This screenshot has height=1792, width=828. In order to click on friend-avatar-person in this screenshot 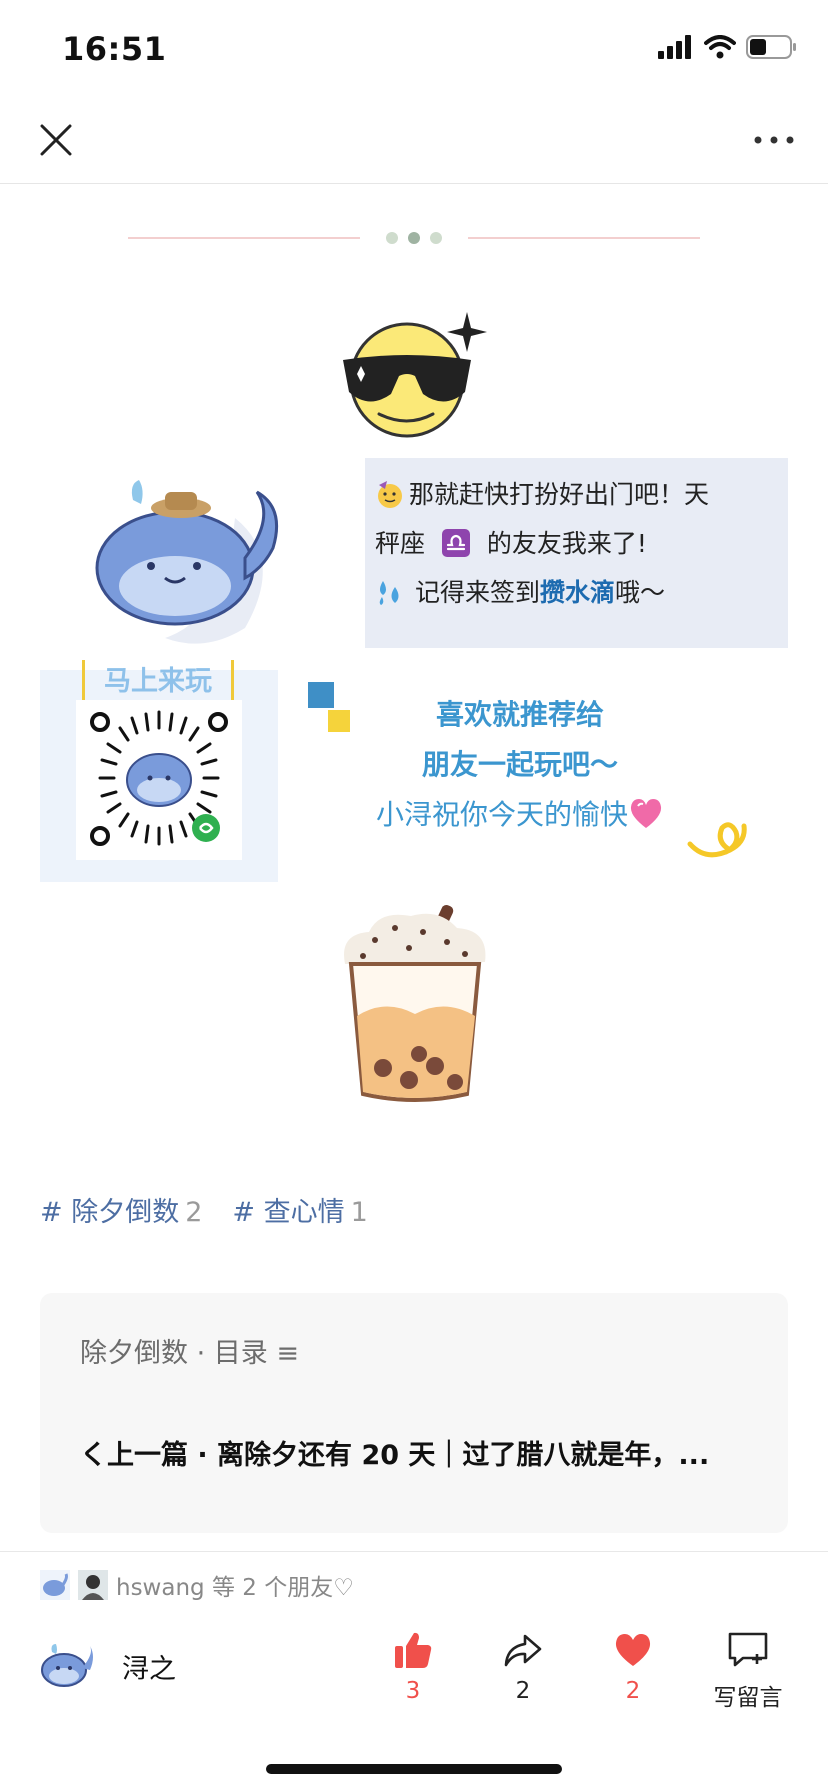, I will do `click(93, 1585)`.